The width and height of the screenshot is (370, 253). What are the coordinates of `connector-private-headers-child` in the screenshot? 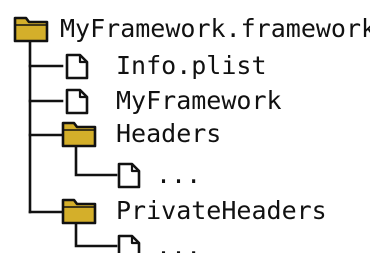 It's located at (96, 234).